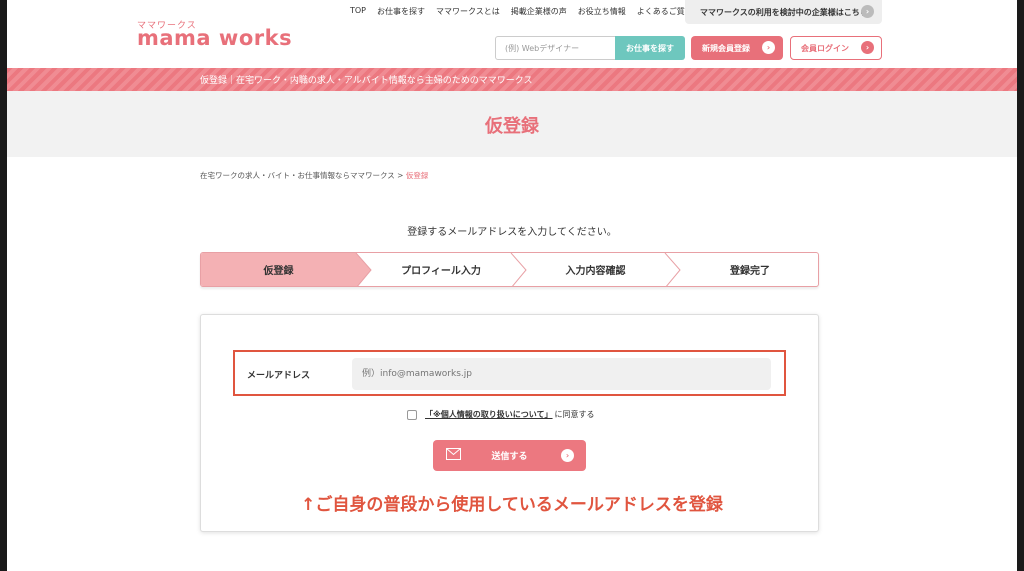 The width and height of the screenshot is (1024, 571). Describe the element at coordinates (297, 175) in the screenshot. I see `breadcrumb-home: 在宅ワークの求人・バイト・お仕事情報ならママワークス` at that location.